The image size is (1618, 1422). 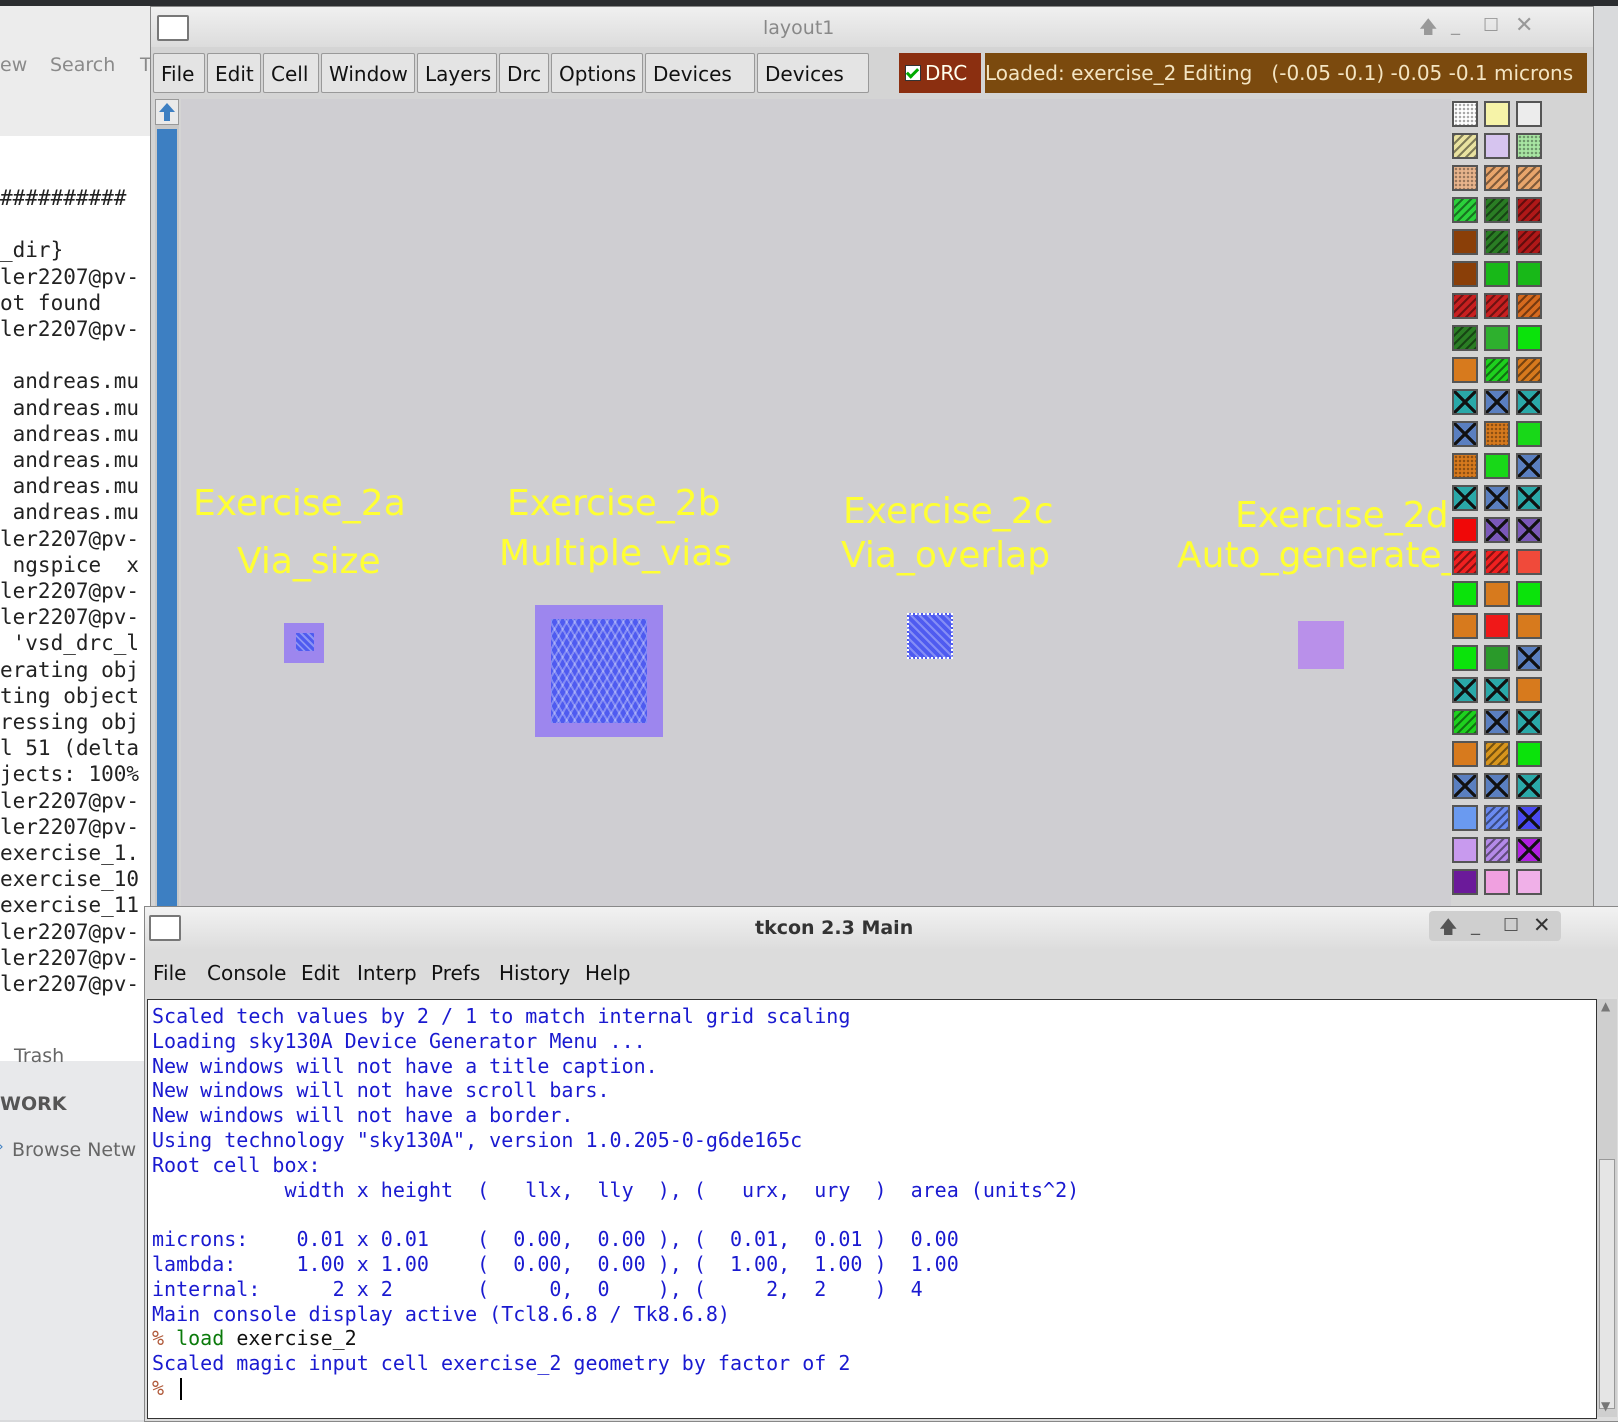 I want to click on menu-edit: Edit, so click(x=234, y=73).